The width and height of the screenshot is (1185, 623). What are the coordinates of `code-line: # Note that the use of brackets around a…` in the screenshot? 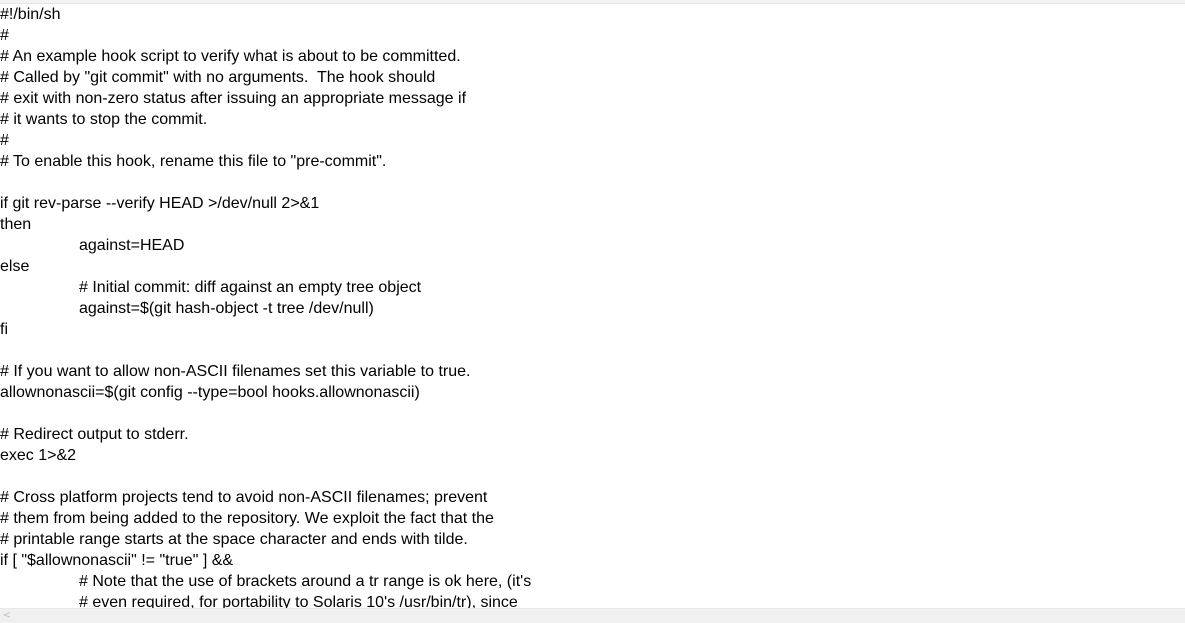 It's located at (305, 581).